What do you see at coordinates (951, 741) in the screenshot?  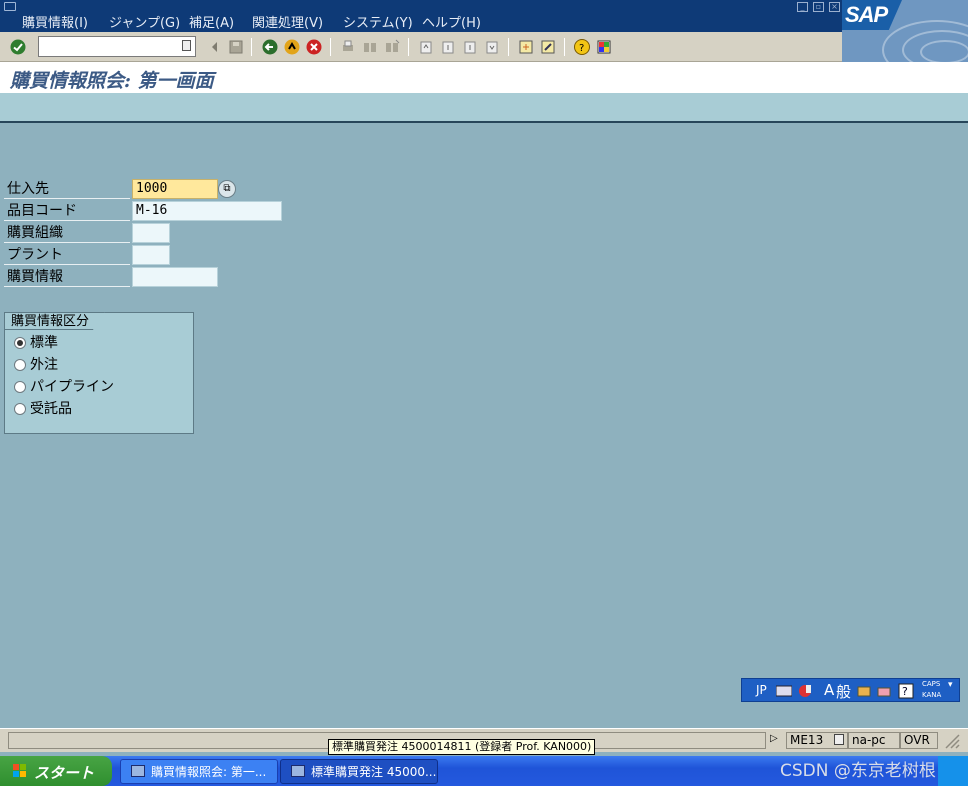 I see `resize-grip-icon` at bounding box center [951, 741].